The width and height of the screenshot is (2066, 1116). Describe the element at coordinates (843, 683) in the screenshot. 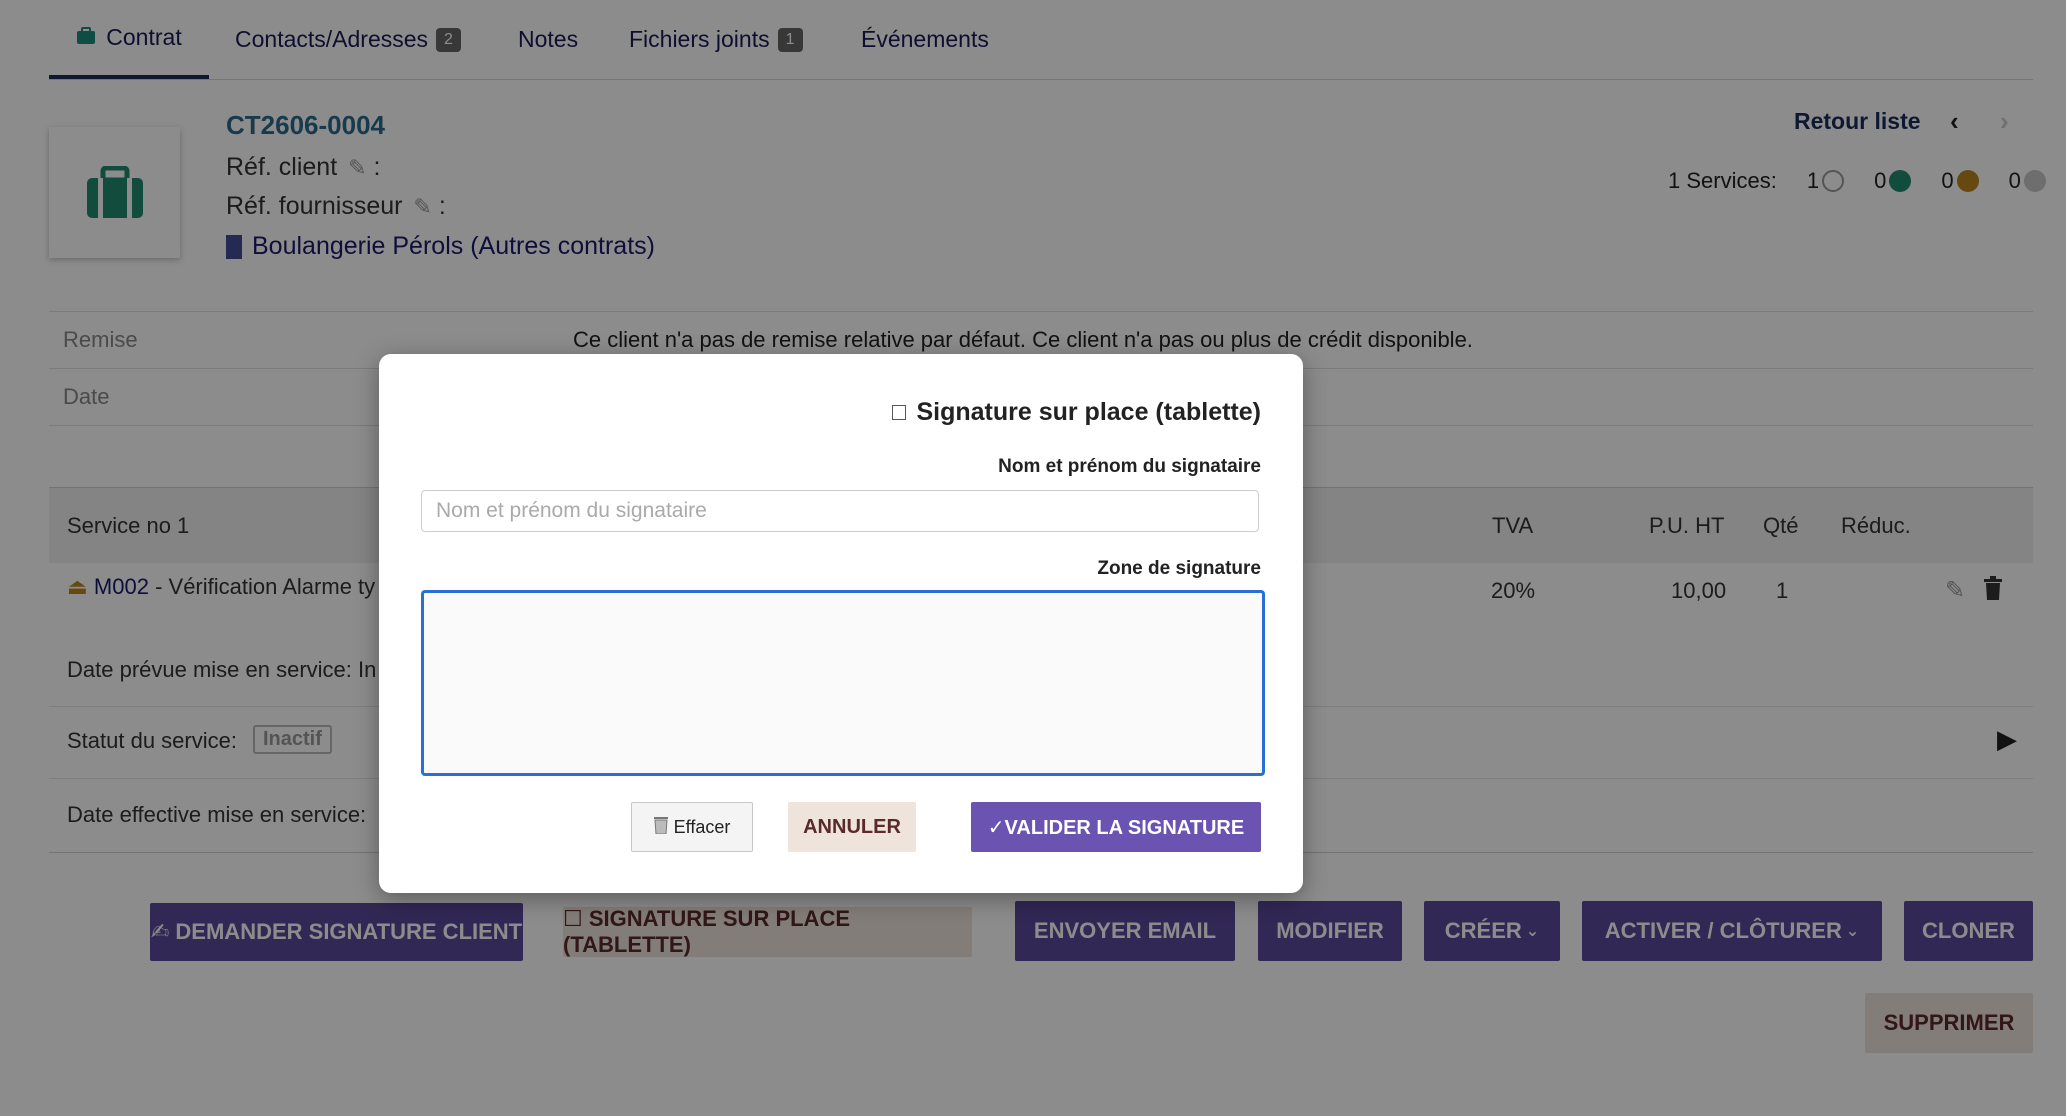

I see `signature-canvas` at that location.